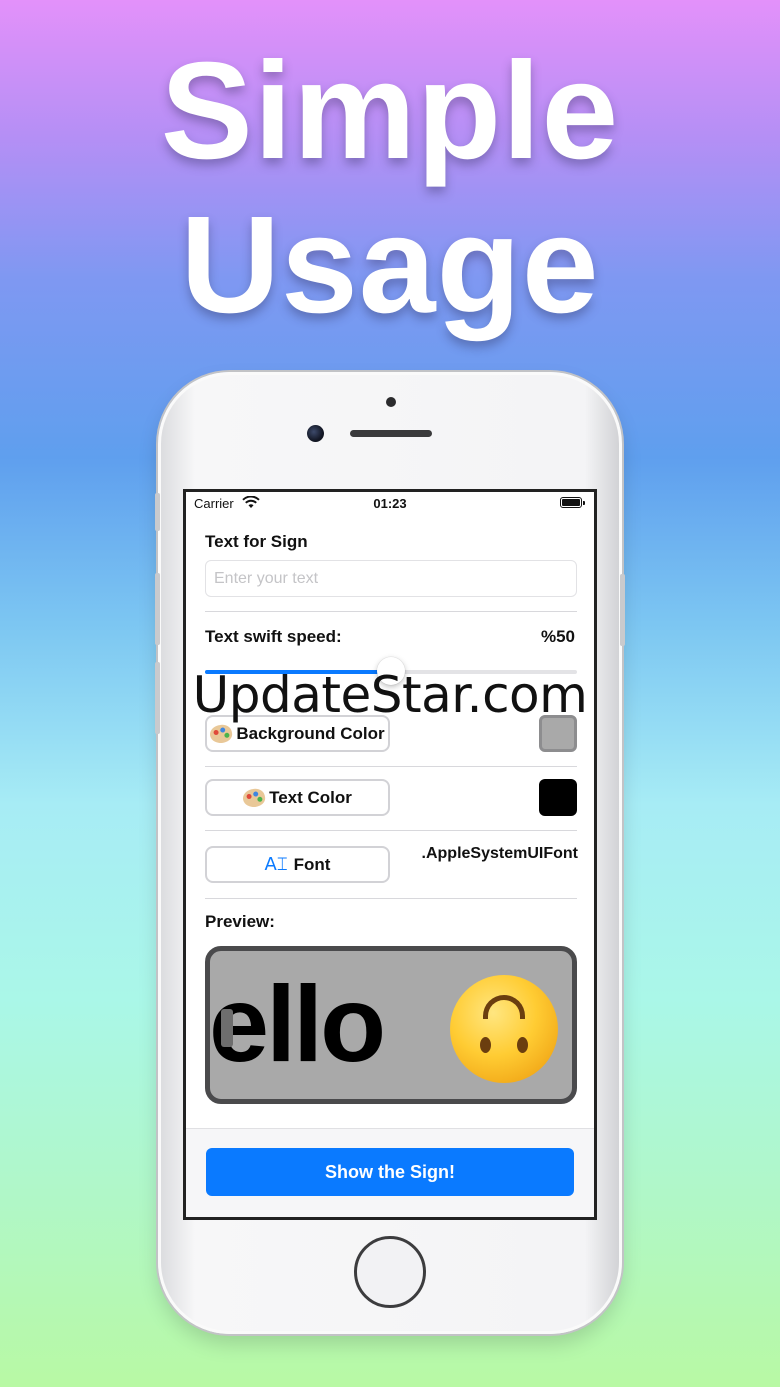  Describe the element at coordinates (391, 433) in the screenshot. I see `earpiece-speaker` at that location.